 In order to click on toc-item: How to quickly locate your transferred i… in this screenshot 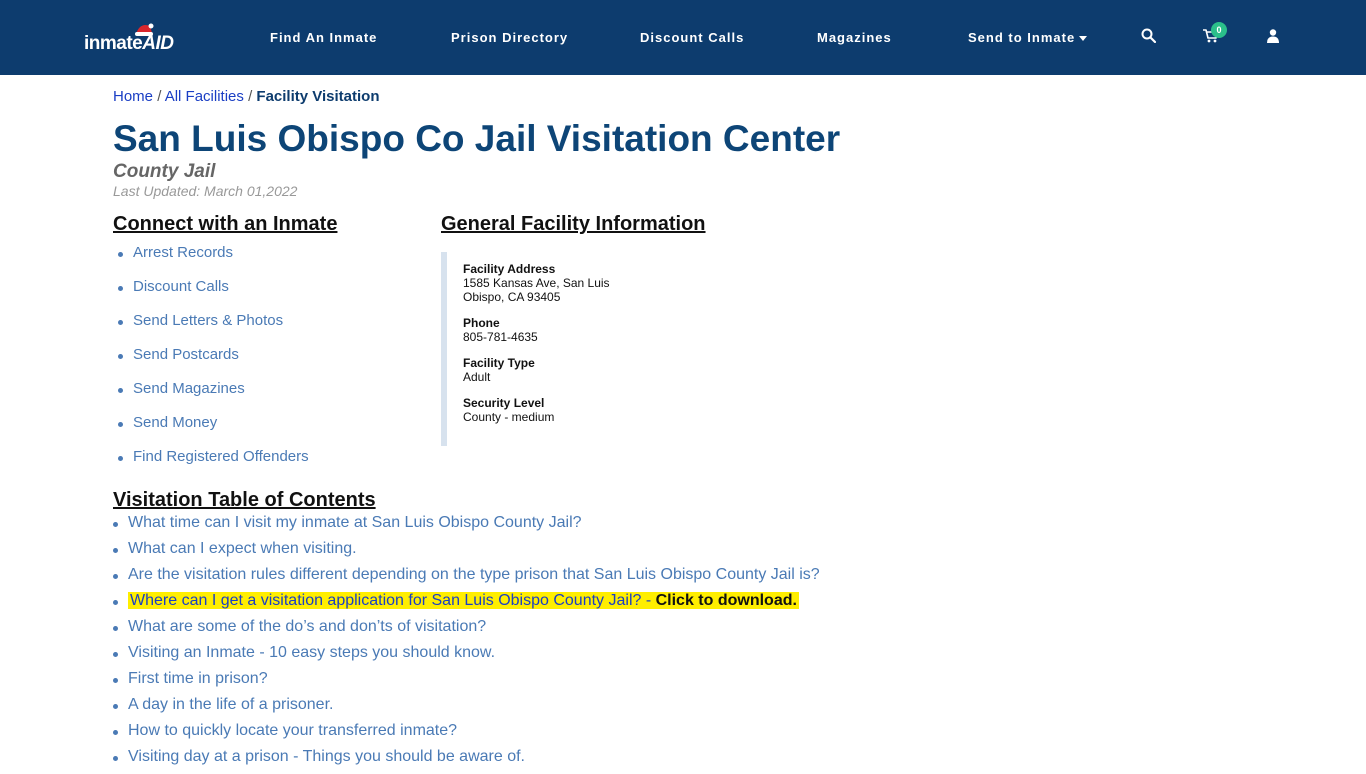, I will do `click(466, 735)`.